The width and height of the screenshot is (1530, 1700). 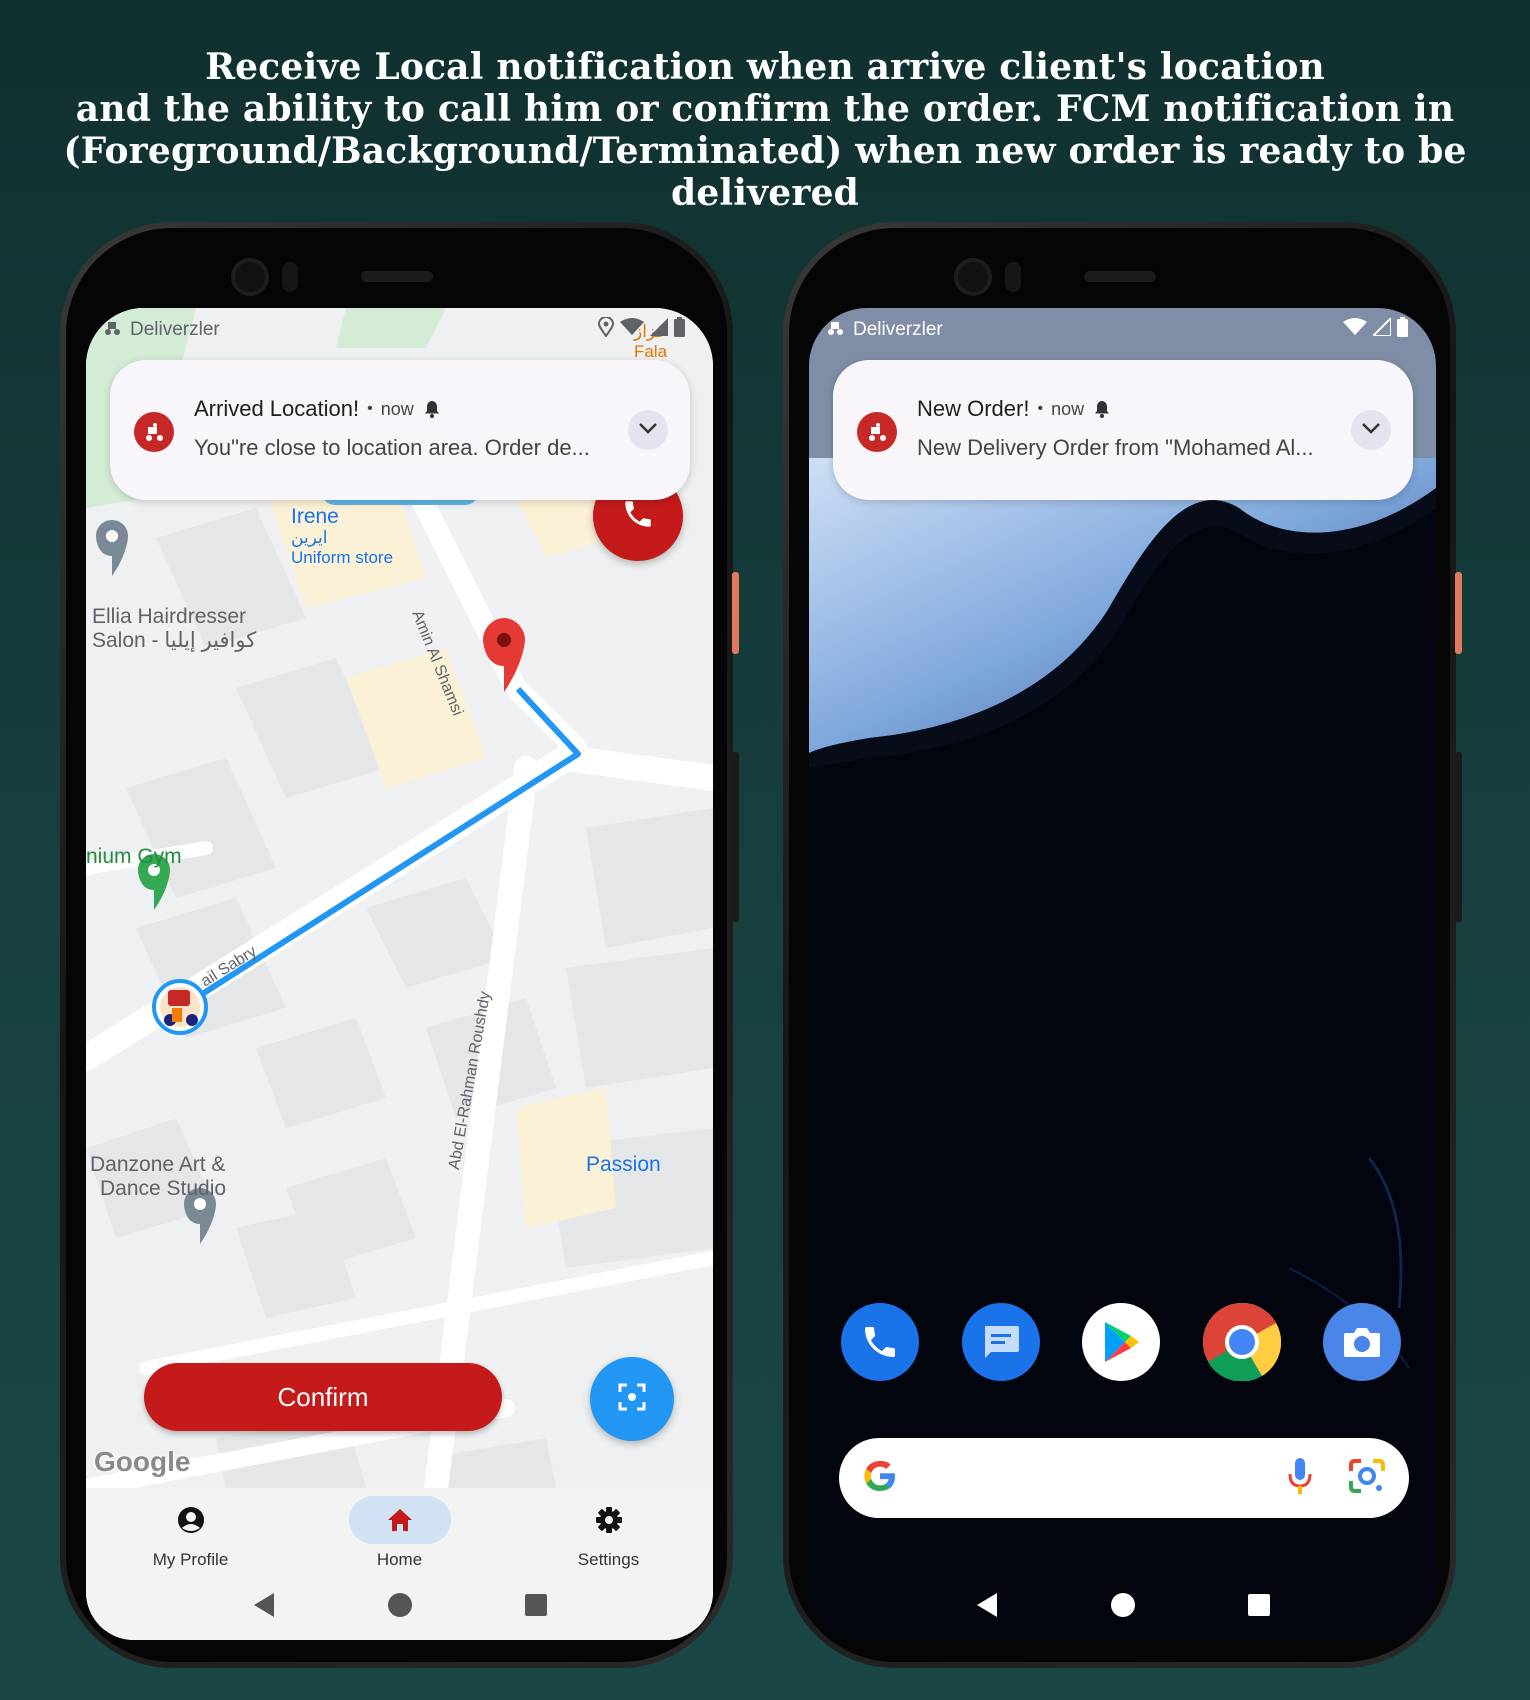 I want to click on account-circle-icon, so click(x=191, y=1520).